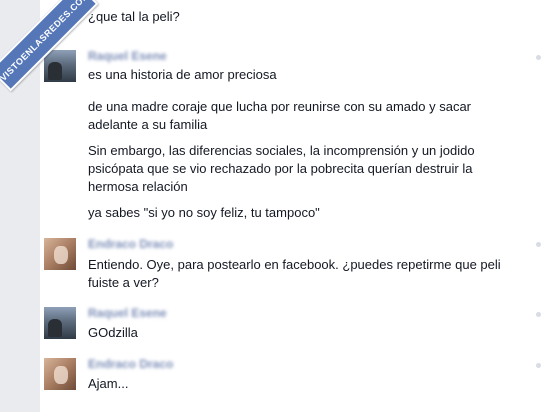 The width and height of the screenshot is (544, 412). I want to click on message-text: ¿que tal la peli?, so click(134, 16).